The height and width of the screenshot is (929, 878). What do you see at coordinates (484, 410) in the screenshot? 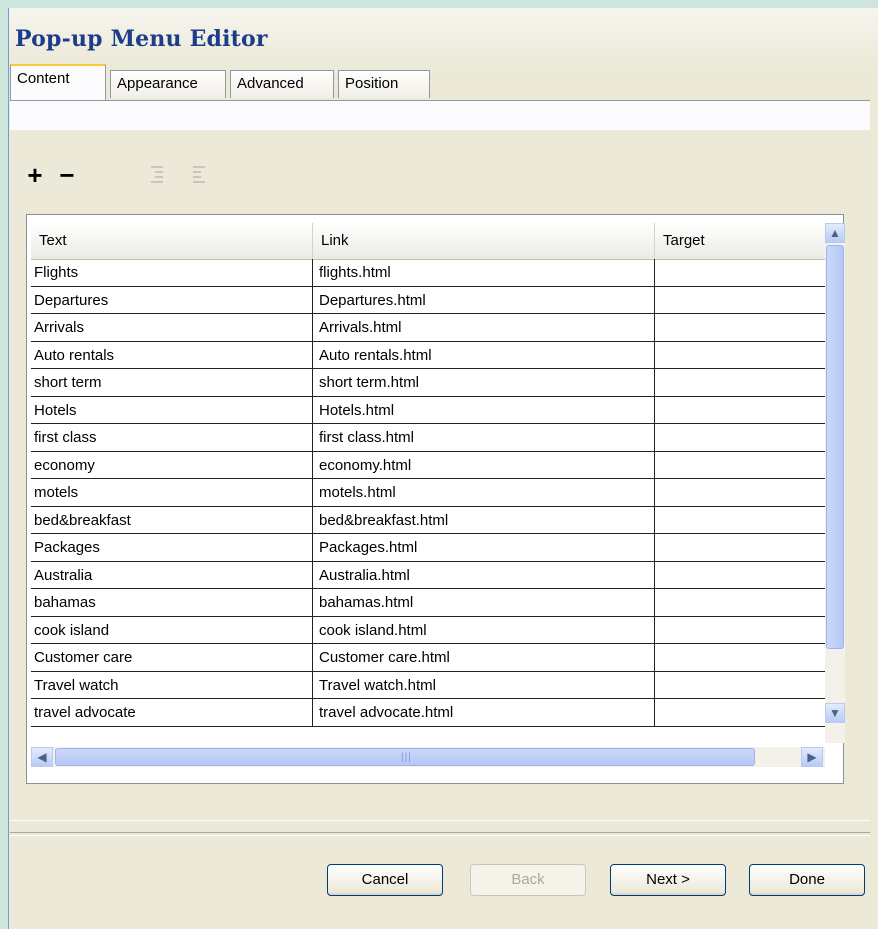
I see `cell-link: Hotels.html` at bounding box center [484, 410].